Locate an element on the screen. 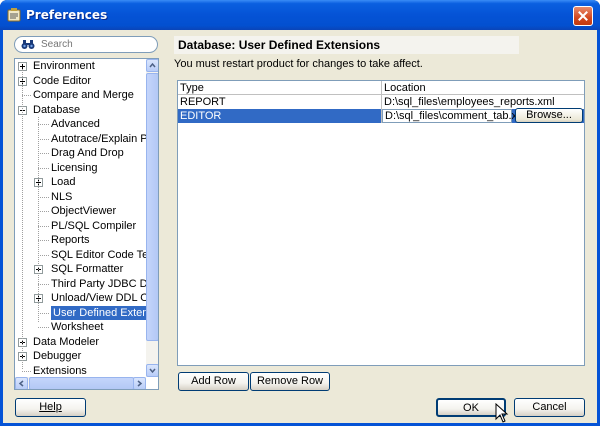  mouse-cursor-icon is located at coordinates (502, 413).